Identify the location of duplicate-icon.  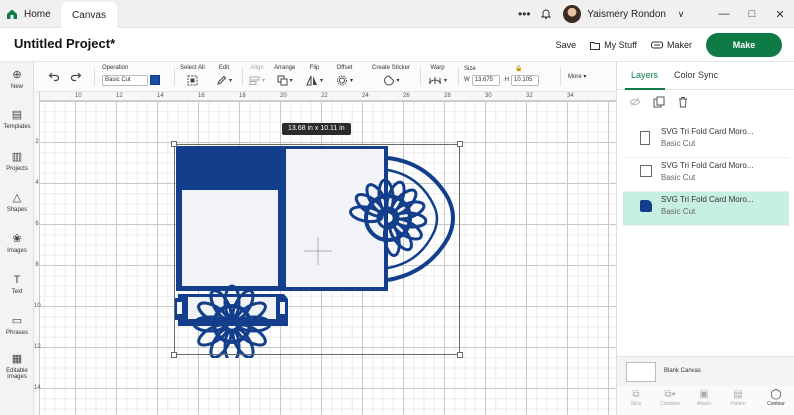
(659, 102).